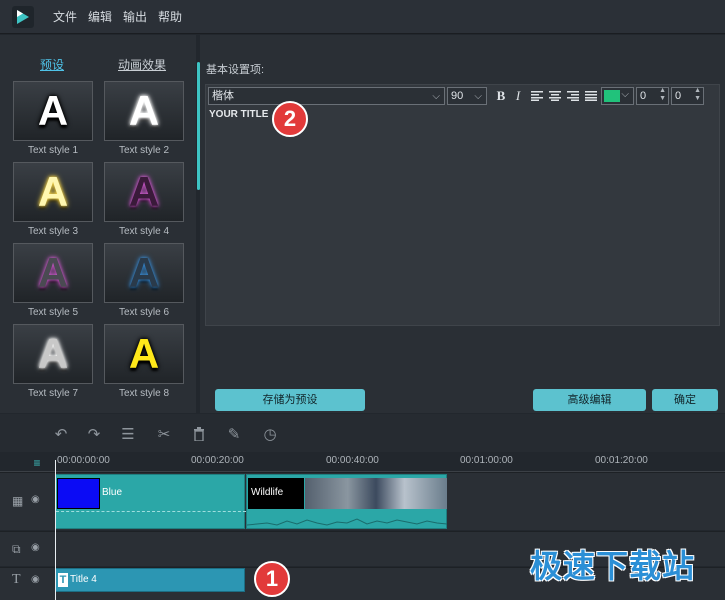 The image size is (725, 600). I want to click on video-track-icon: ▦, so click(18, 501).